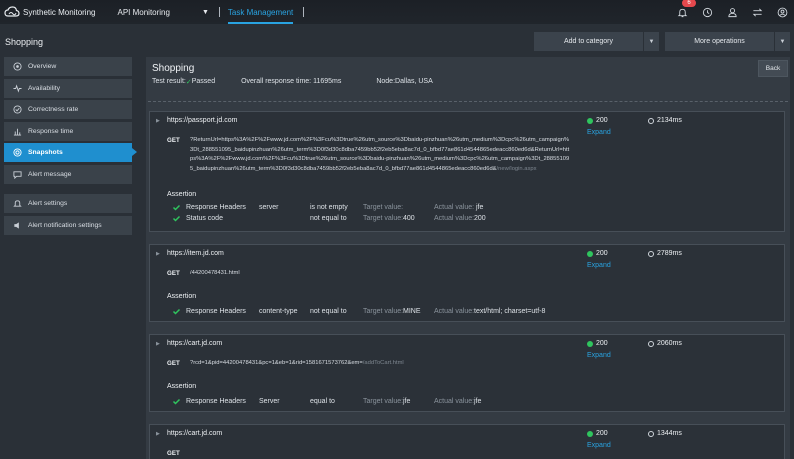 This screenshot has height=459, width=794. I want to click on sidebar-item-label: Correctness rate, so click(53, 109).